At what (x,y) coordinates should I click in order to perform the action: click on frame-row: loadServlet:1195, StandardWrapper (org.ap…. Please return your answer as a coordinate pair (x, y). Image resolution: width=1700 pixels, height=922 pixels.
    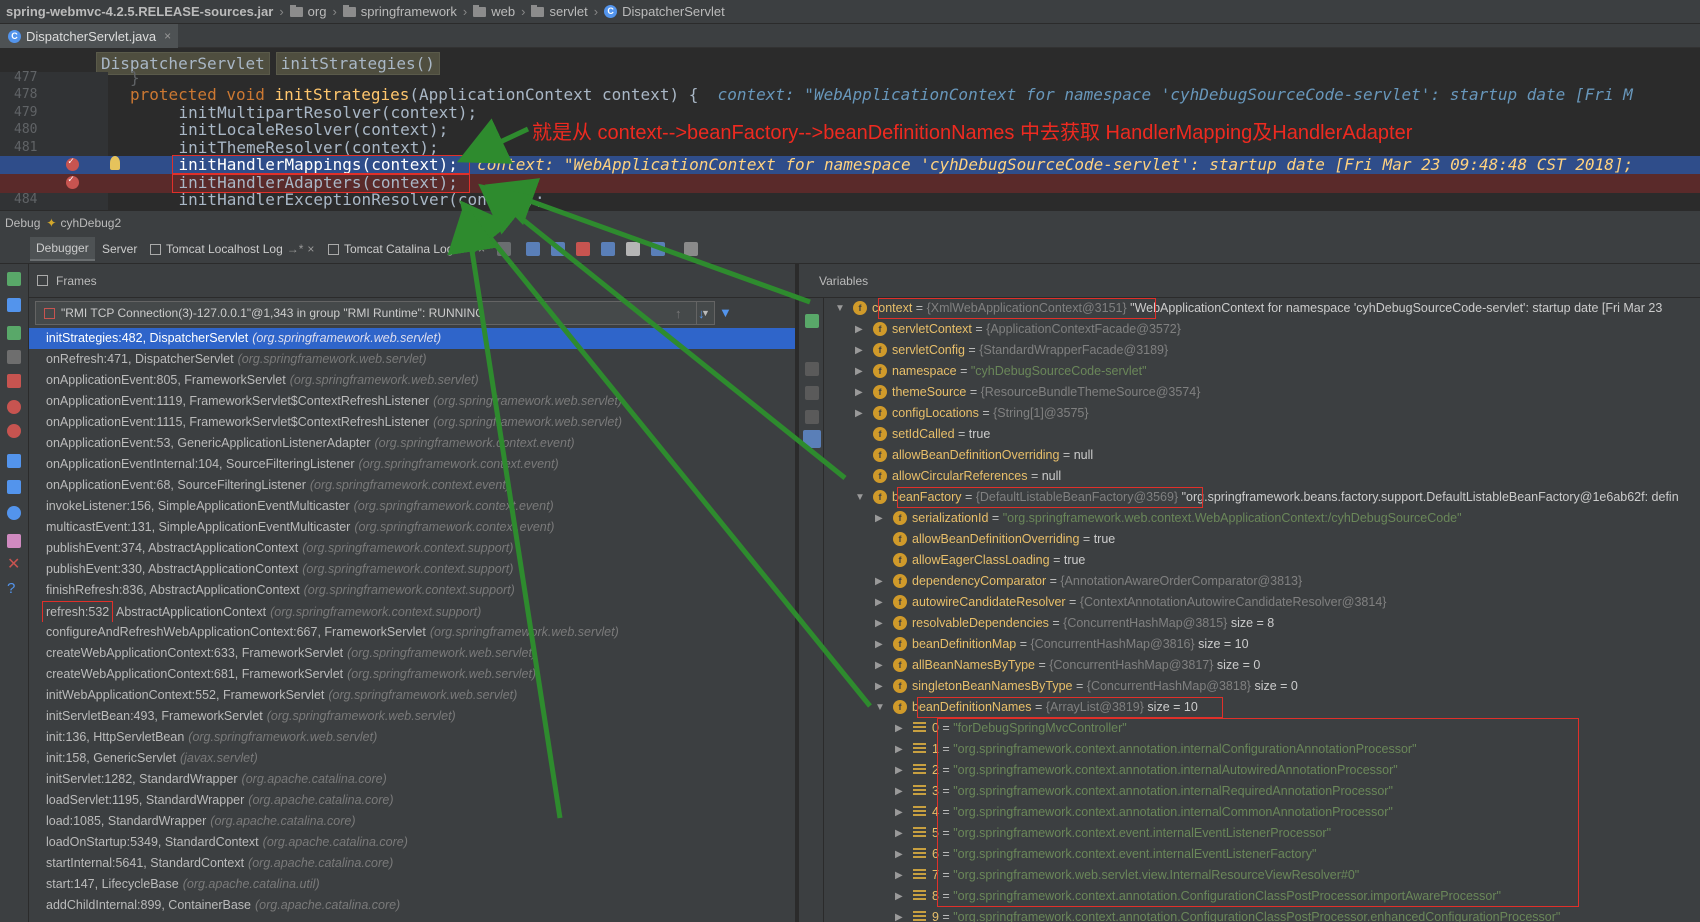
    Looking at the image, I should click on (412, 800).